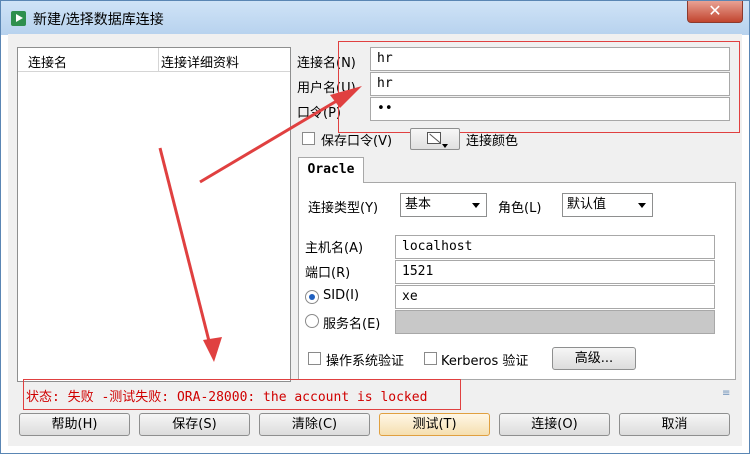  What do you see at coordinates (212, 349) in the screenshot?
I see `annotation-arrow-head-status` at bounding box center [212, 349].